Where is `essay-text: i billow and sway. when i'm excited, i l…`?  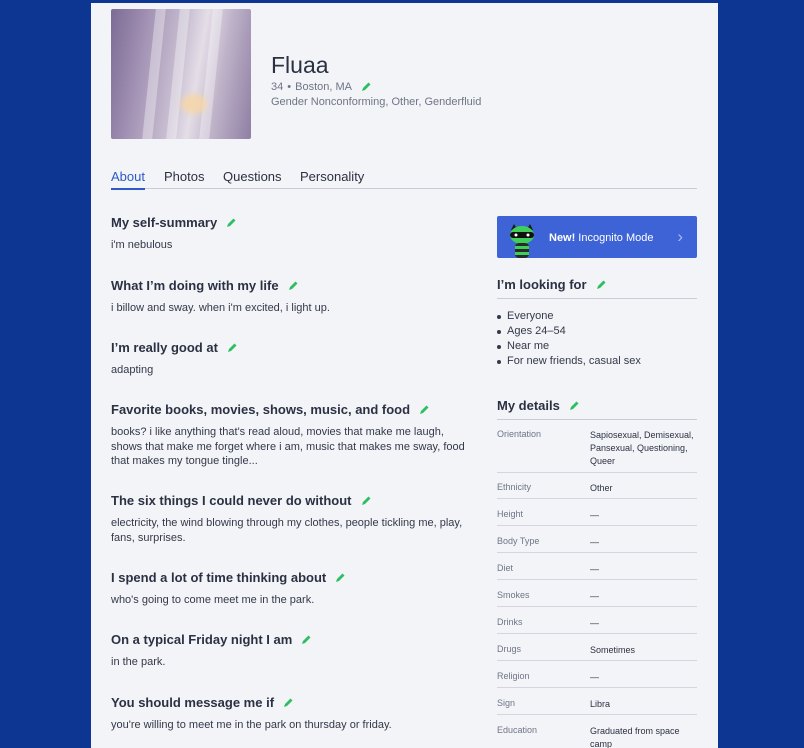
essay-text: i billow and sway. when i'm excited, i l… is located at coordinates (220, 308).